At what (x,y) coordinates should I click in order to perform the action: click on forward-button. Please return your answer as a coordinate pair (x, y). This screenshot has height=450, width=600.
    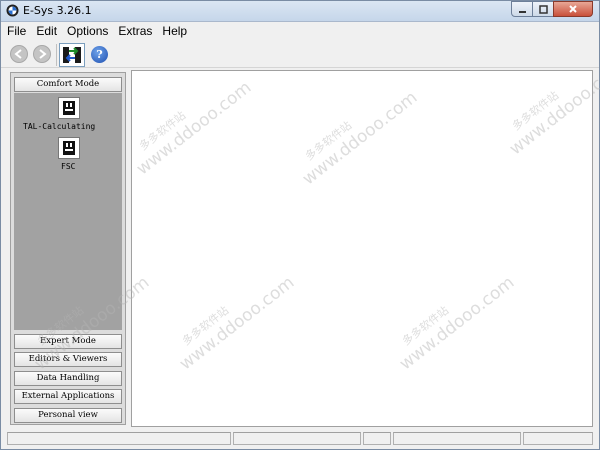
    Looking at the image, I should click on (42, 54).